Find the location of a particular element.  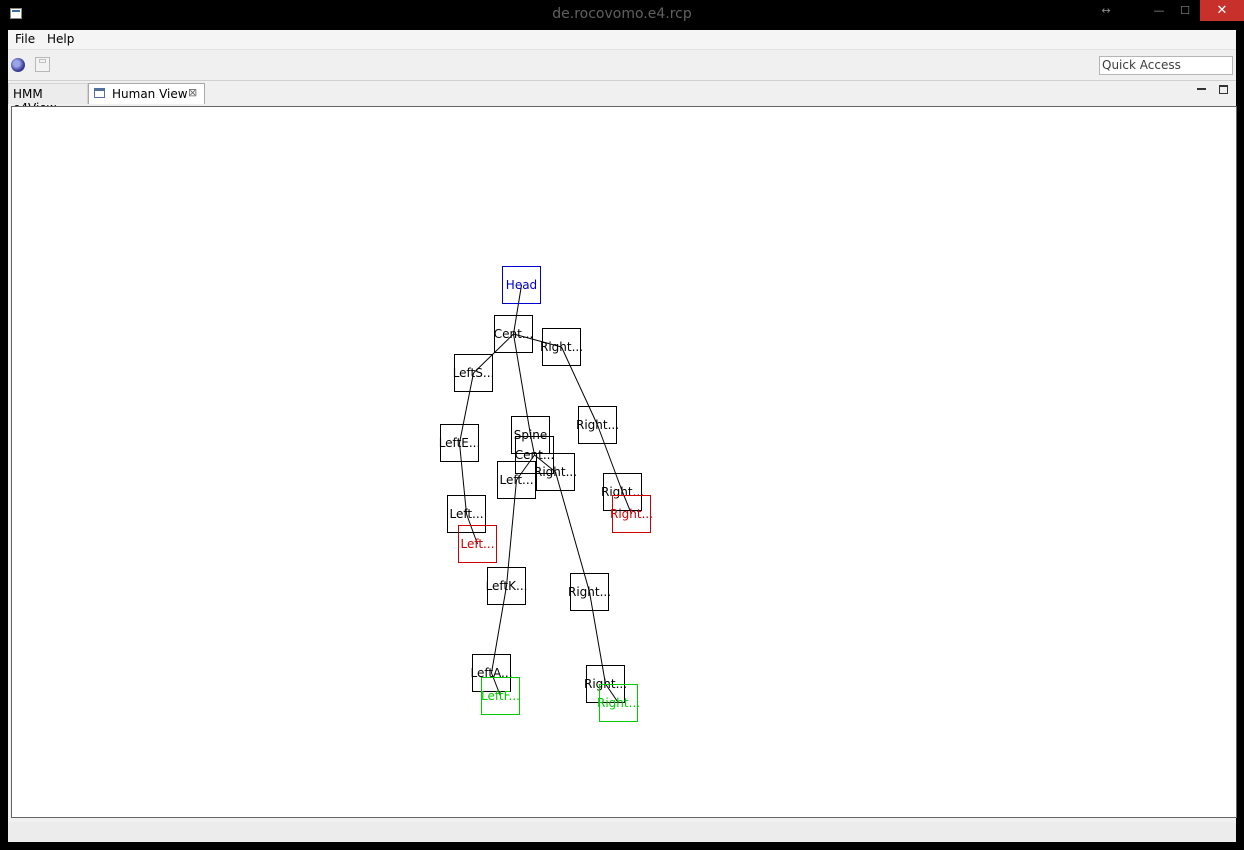

tab-human-view-label: Human View is located at coordinates (150, 94).